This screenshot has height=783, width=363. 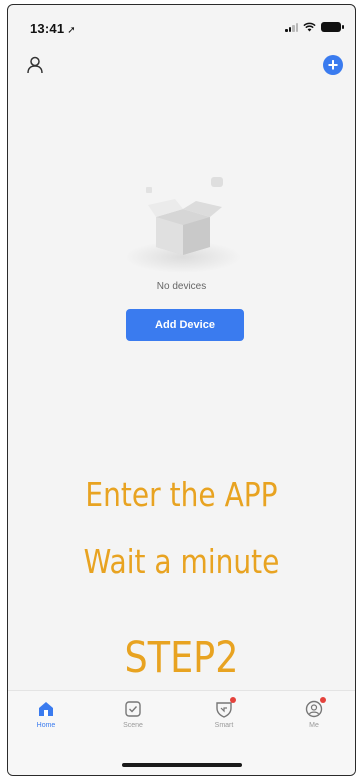 What do you see at coordinates (181, 765) in the screenshot?
I see `home-indicator` at bounding box center [181, 765].